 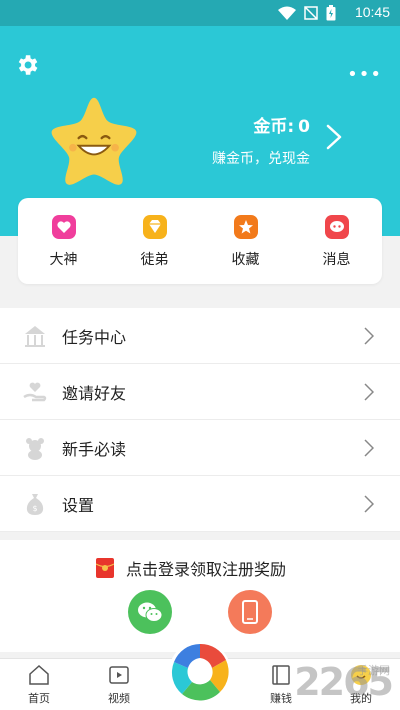 What do you see at coordinates (200, 448) in the screenshot?
I see `menu-item-beginner-guide: 新手必读` at bounding box center [200, 448].